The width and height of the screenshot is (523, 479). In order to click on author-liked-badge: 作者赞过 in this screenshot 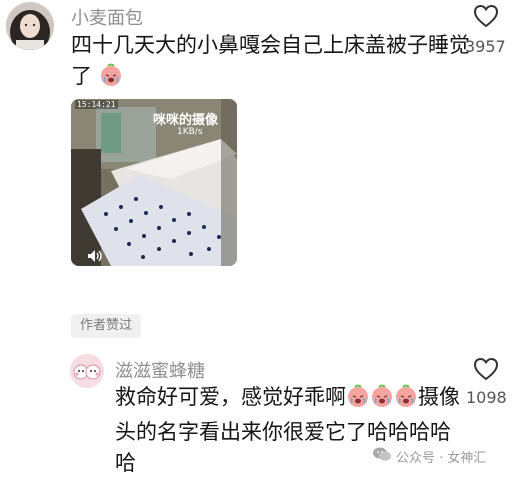, I will do `click(106, 326)`.